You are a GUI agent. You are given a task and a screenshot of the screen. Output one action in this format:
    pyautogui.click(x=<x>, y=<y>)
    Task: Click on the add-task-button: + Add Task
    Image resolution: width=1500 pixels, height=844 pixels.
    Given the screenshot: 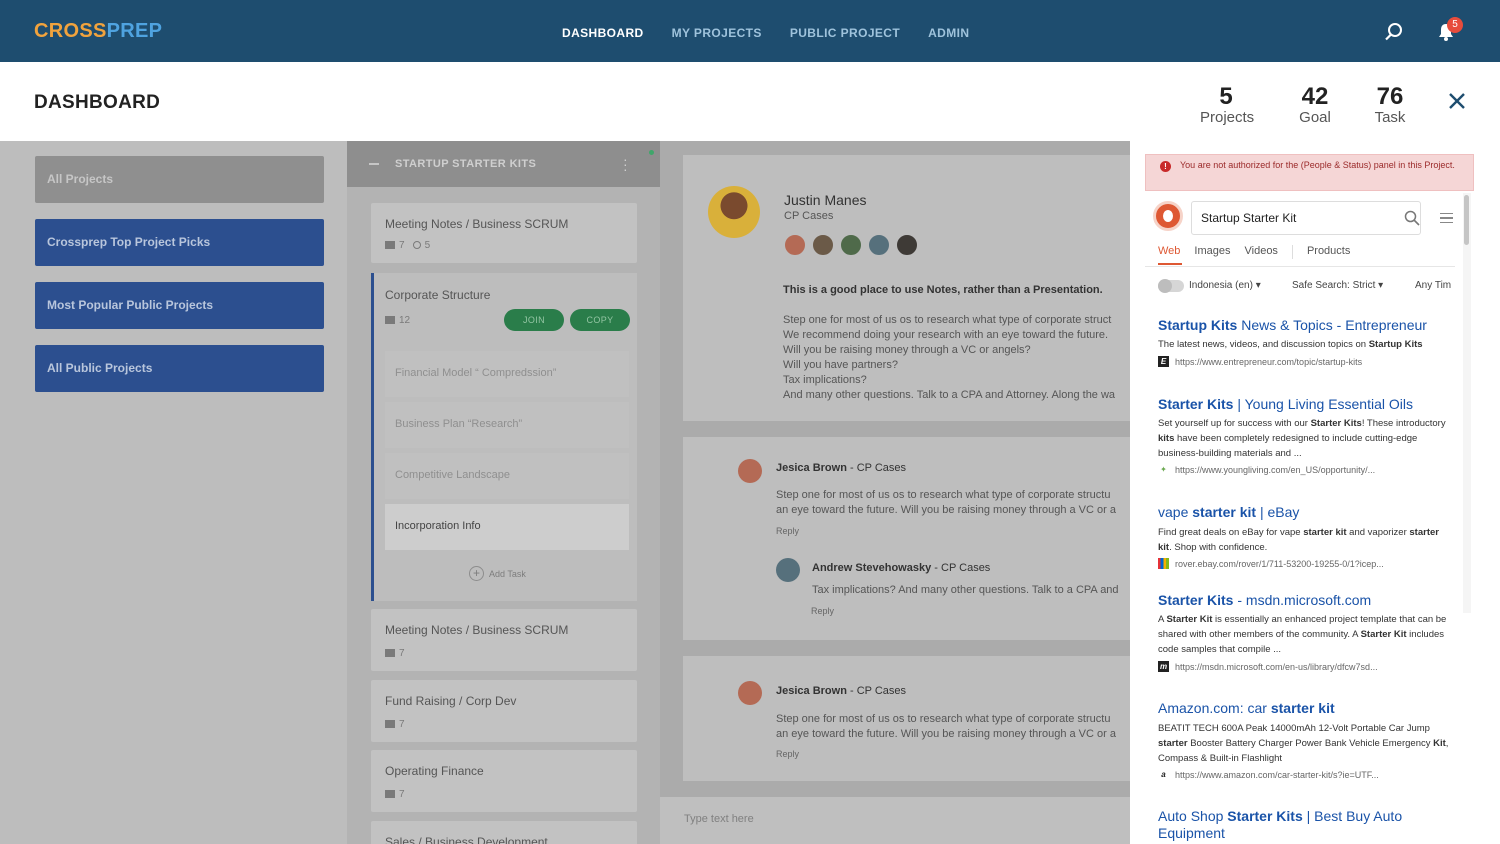 What is the action you would take?
    pyautogui.click(x=497, y=573)
    